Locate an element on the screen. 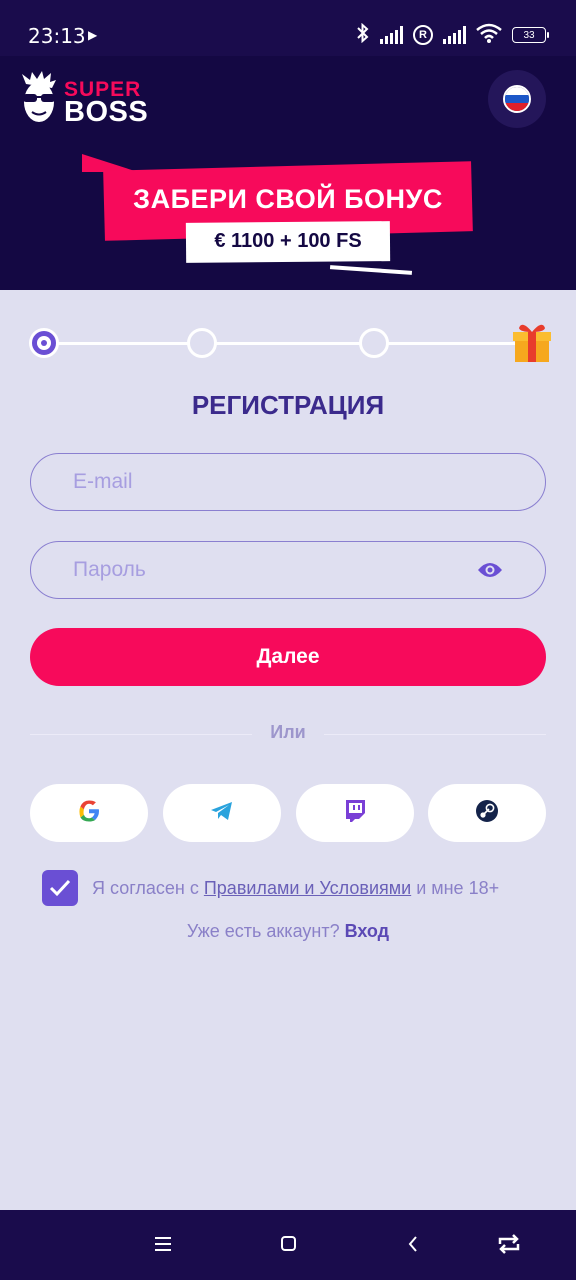  or-divider: Или is located at coordinates (288, 734).